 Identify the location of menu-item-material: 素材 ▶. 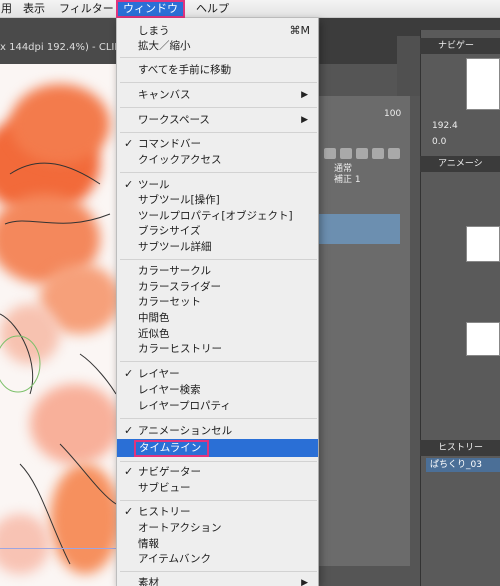
(217, 580).